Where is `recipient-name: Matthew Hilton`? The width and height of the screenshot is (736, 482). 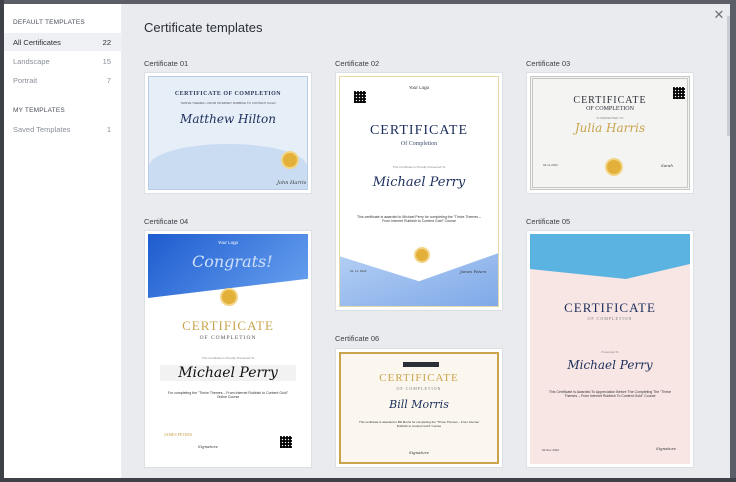 recipient-name: Matthew Hilton is located at coordinates (228, 119).